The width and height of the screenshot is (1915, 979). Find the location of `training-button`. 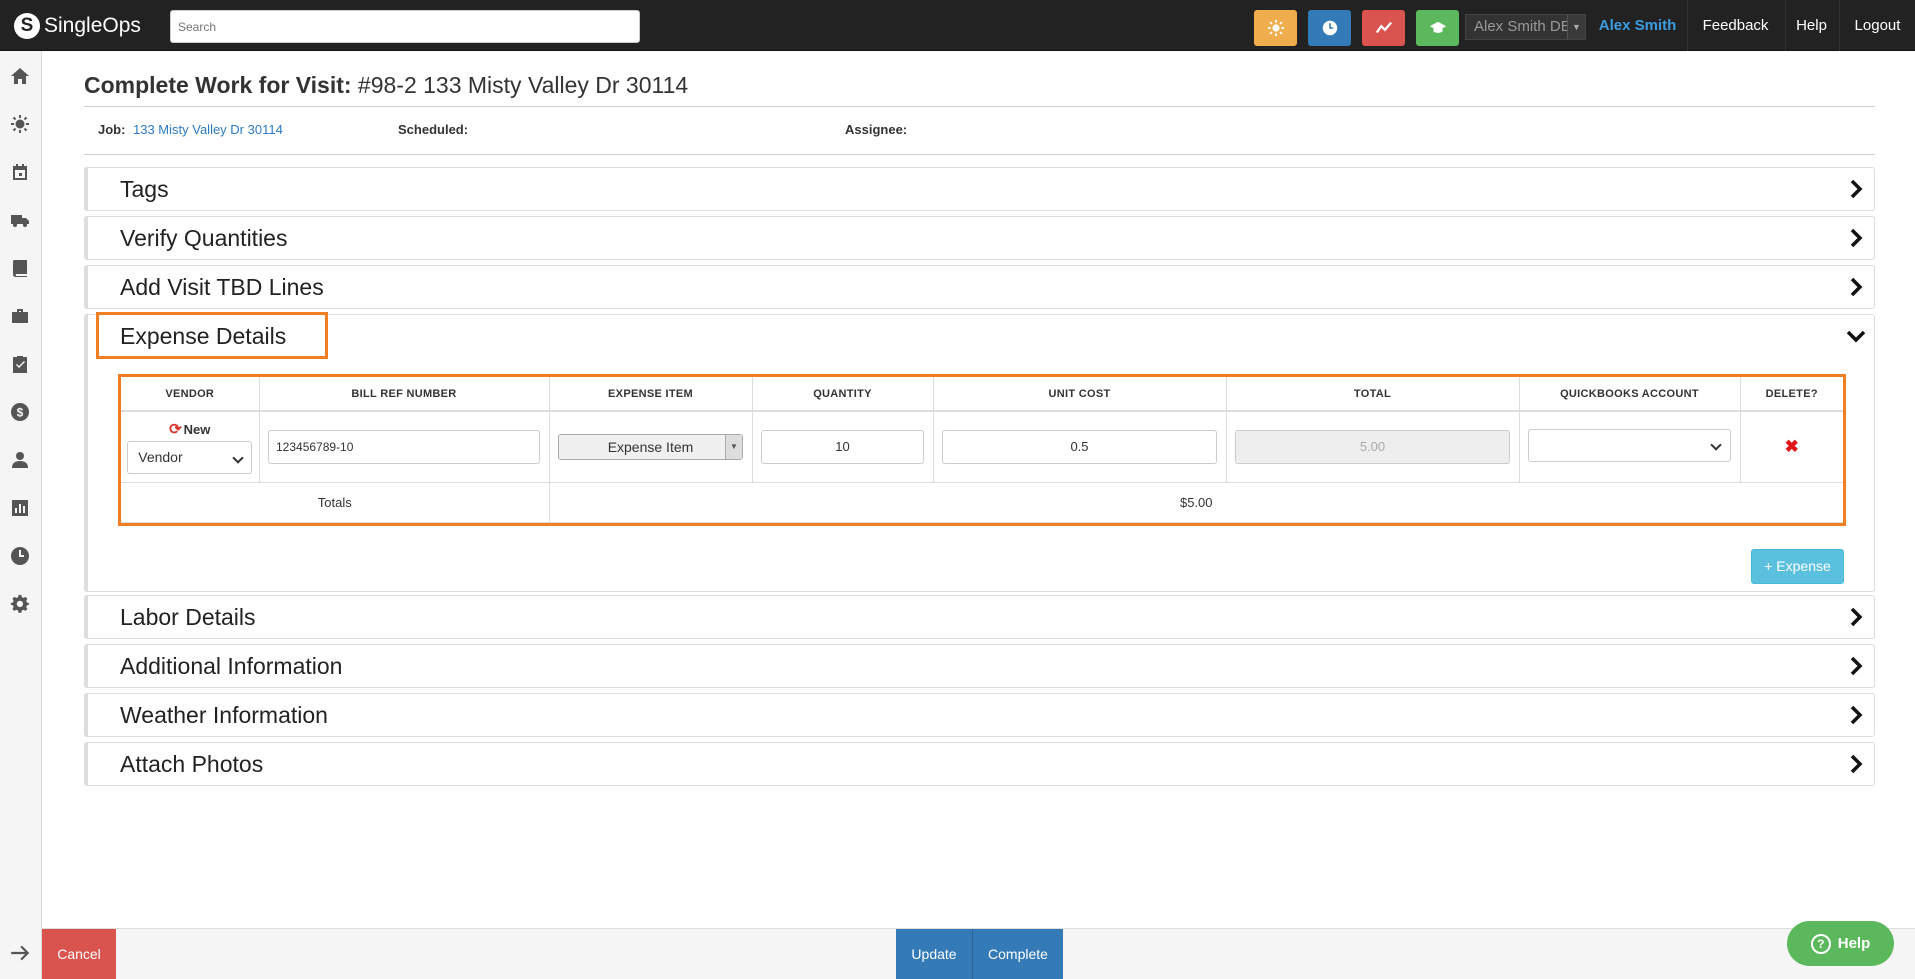

training-button is located at coordinates (1437, 28).